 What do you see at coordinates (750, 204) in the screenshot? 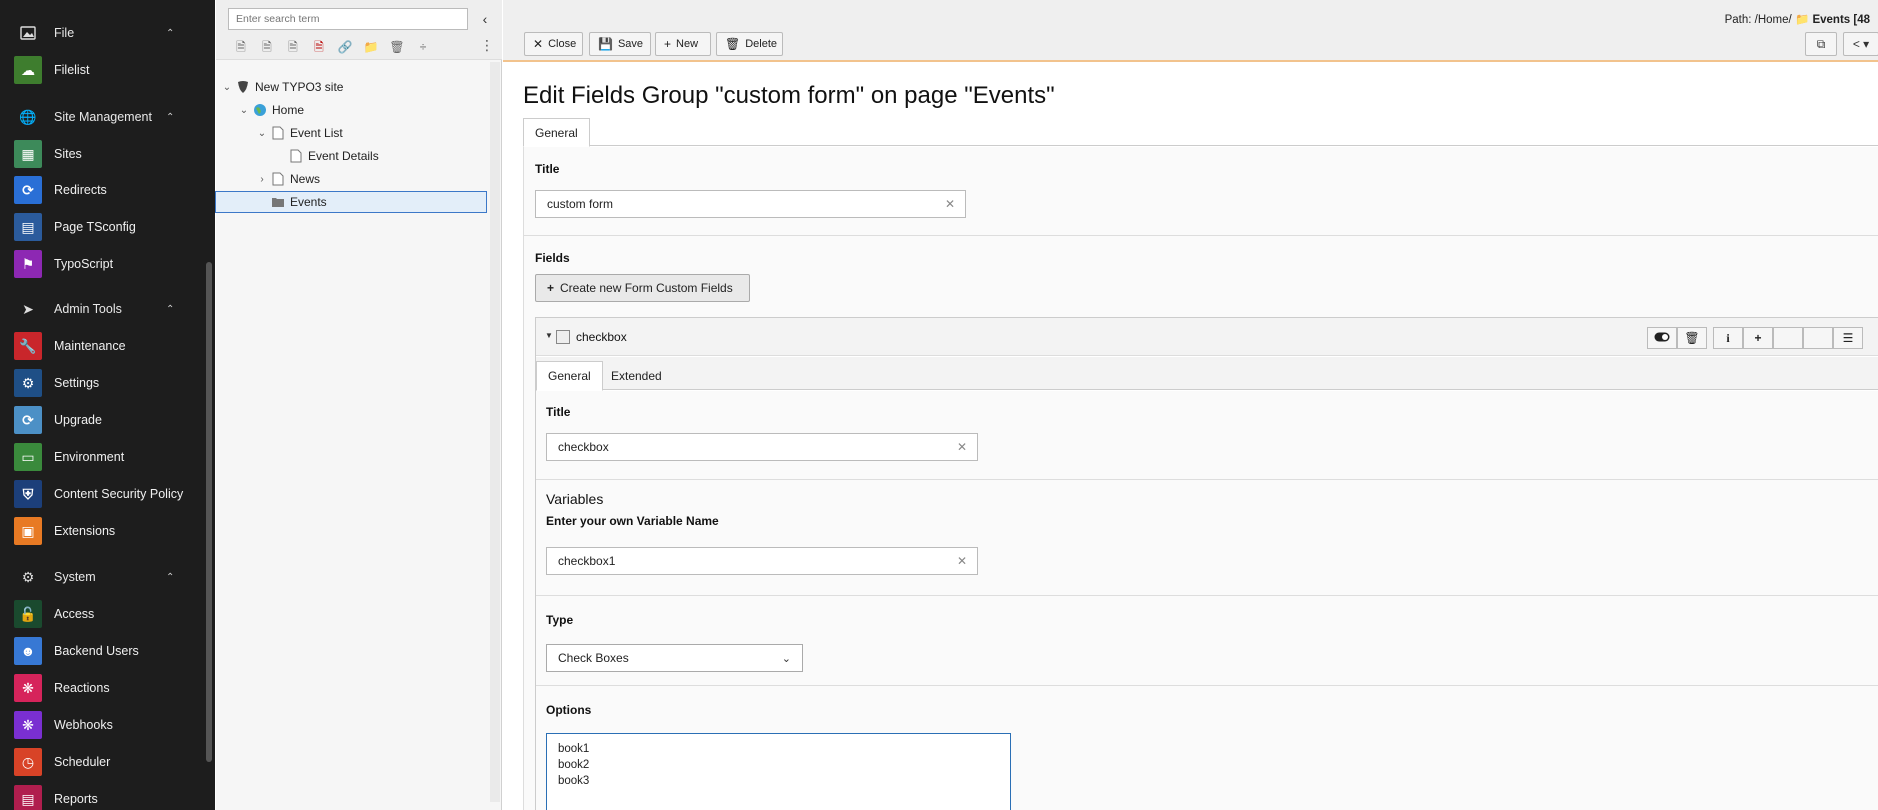
I see `title-input: custom form ✕` at bounding box center [750, 204].